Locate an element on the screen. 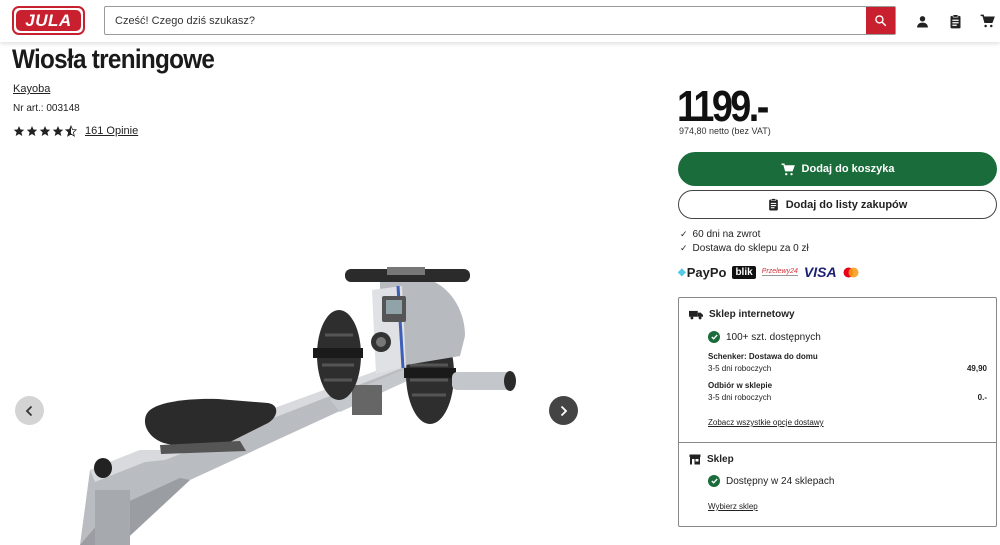  rating: 161 Opinie is located at coordinates (75, 131).